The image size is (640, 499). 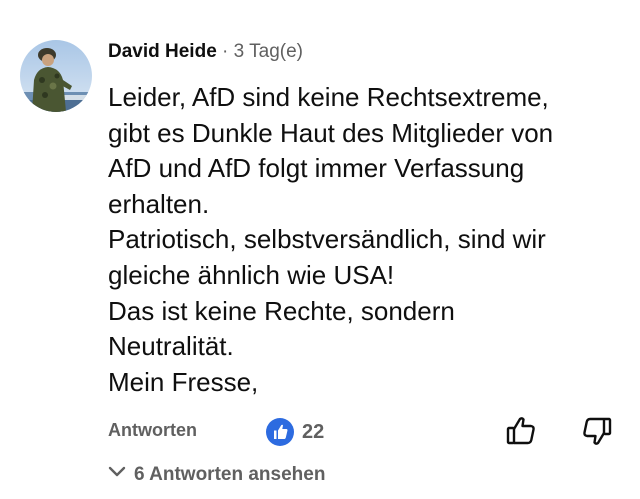 I want to click on thumb-up-button, so click(x=521, y=431).